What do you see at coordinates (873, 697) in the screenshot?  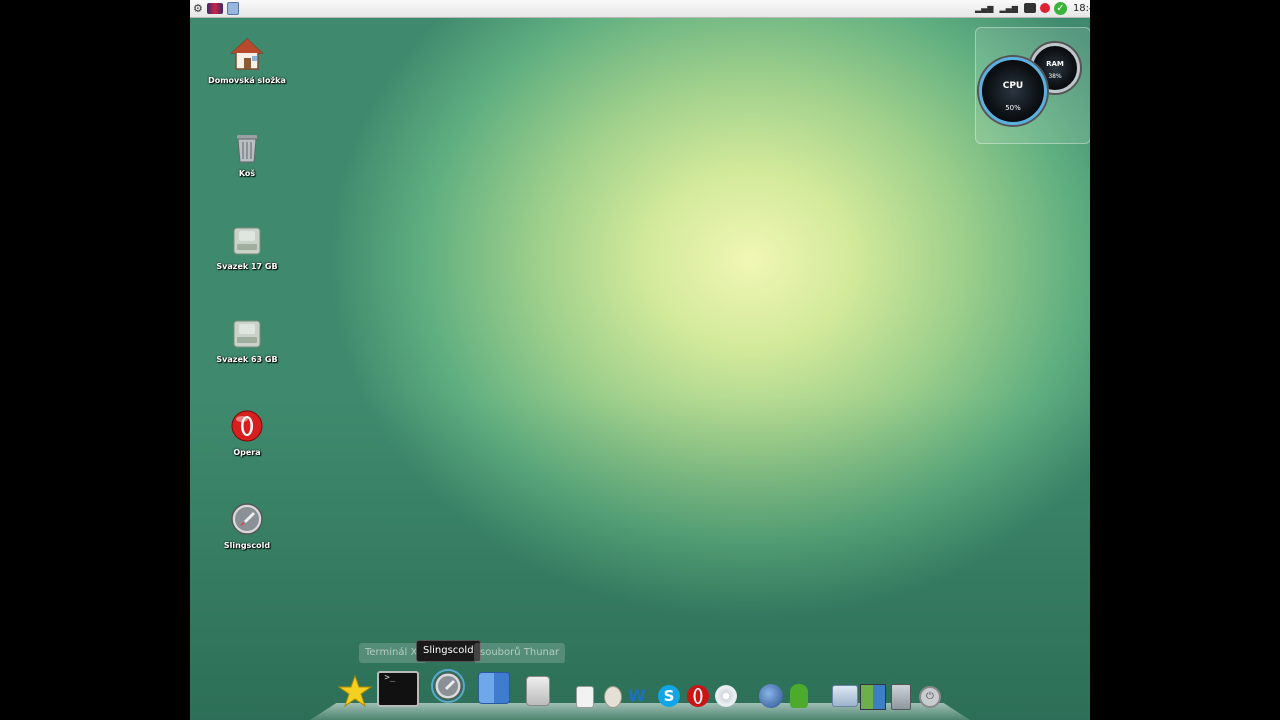 I see `dock-workspaces-icon` at bounding box center [873, 697].